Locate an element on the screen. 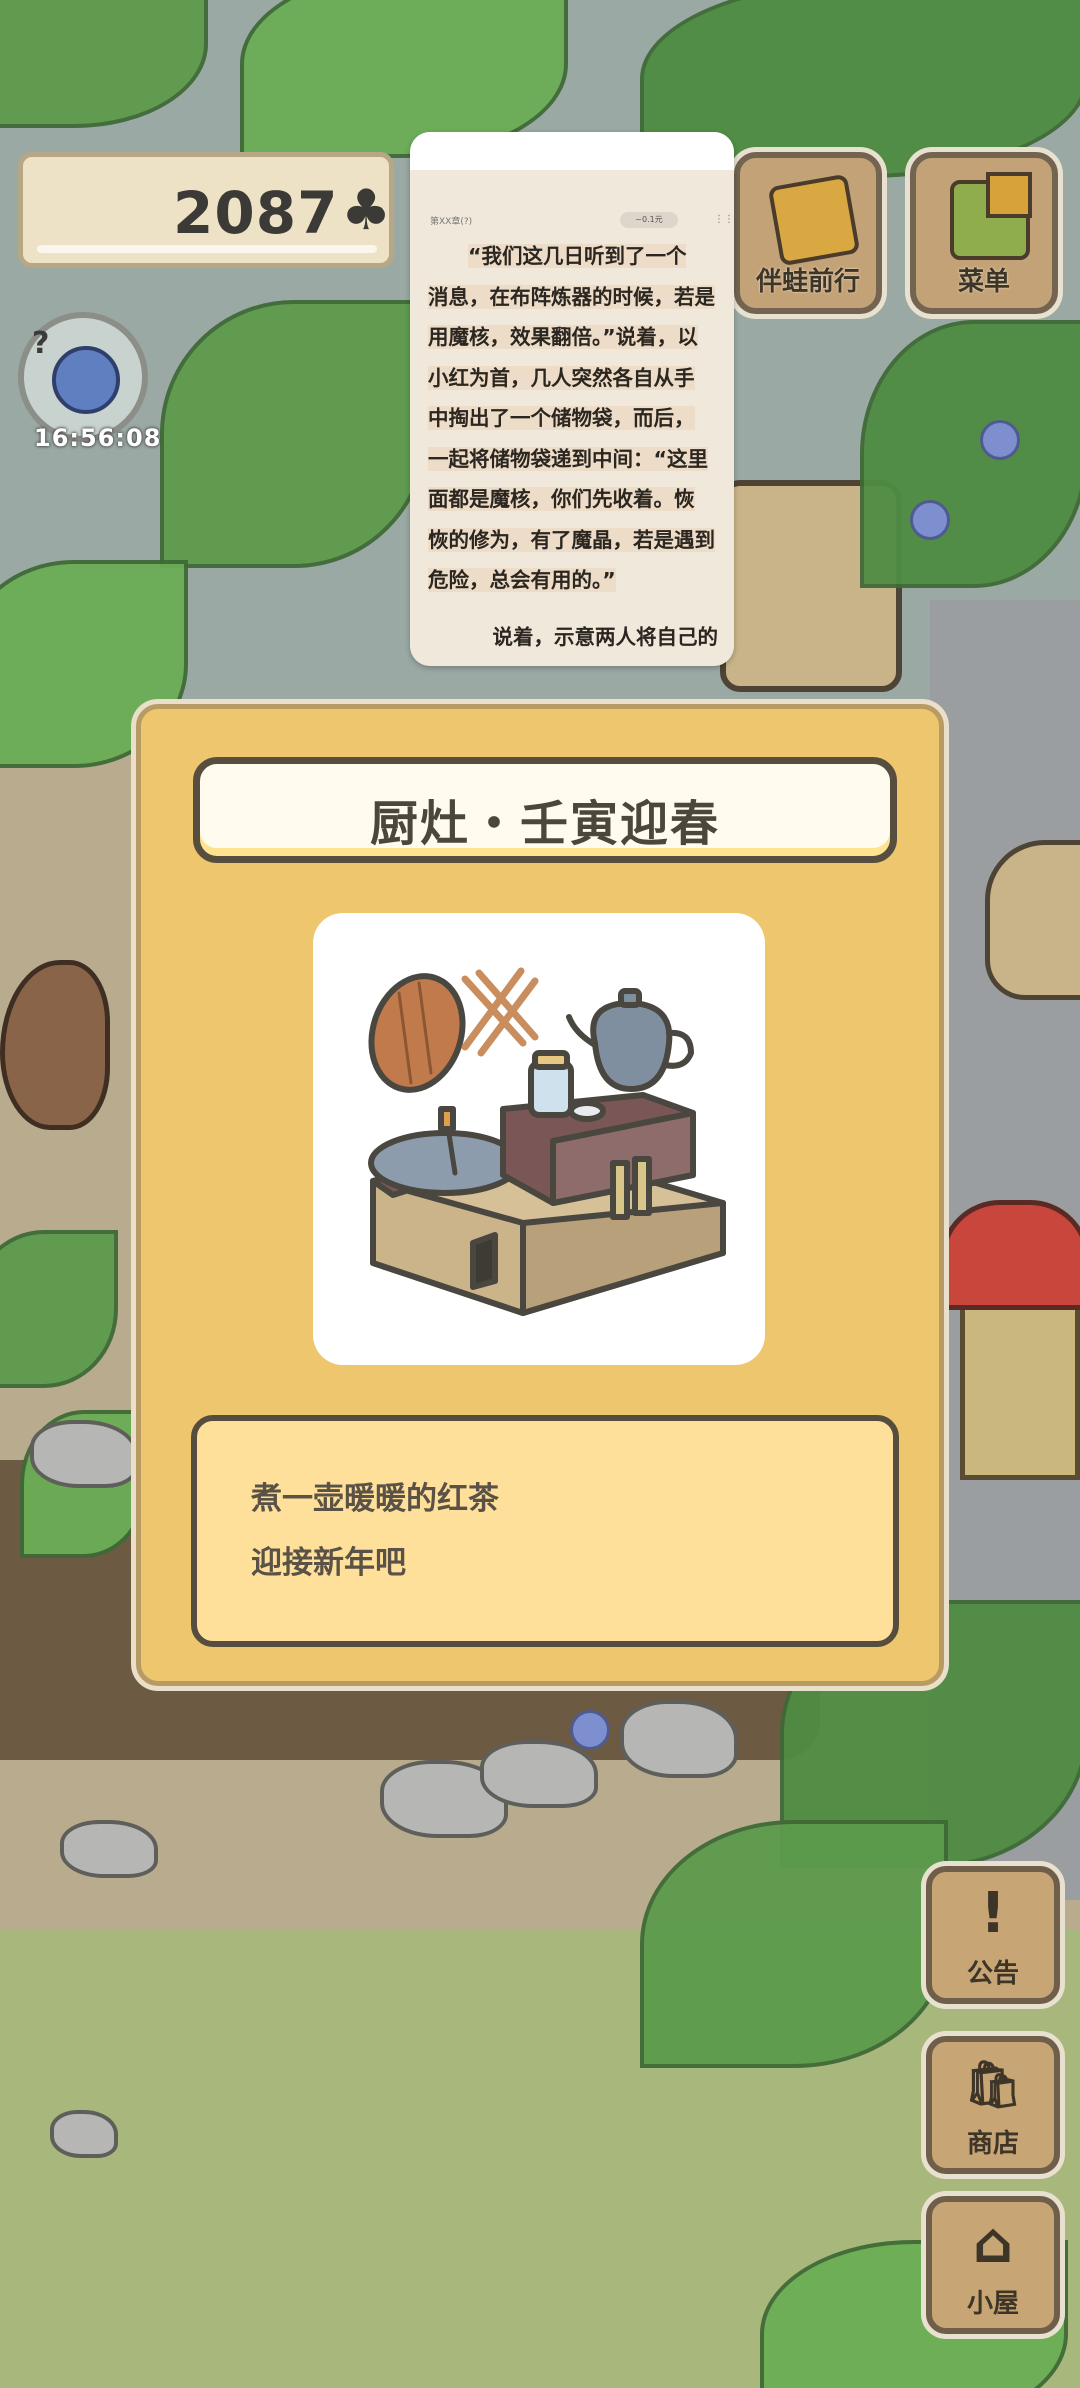  garden-cage is located at coordinates (1032, 920).